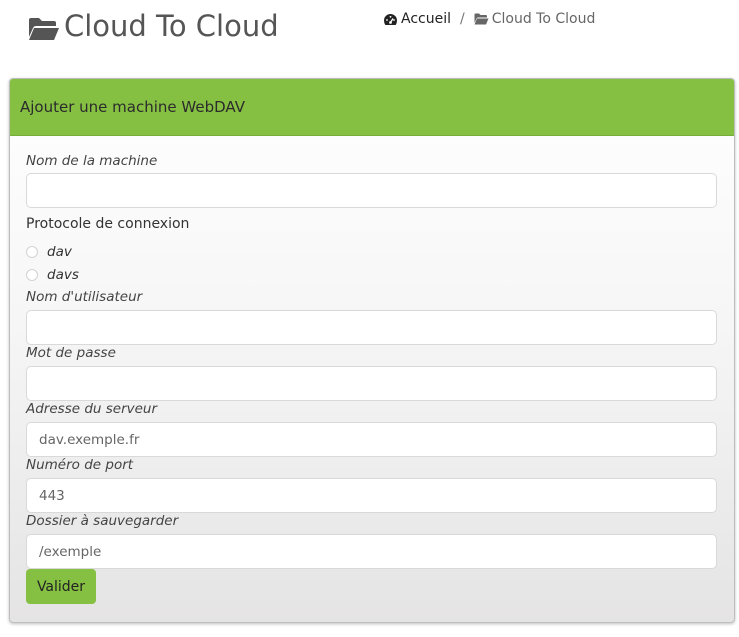 Image resolution: width=739 pixels, height=637 pixels. Describe the element at coordinates (171, 26) in the screenshot. I see `page-title-text: Cloud To Cloud` at that location.